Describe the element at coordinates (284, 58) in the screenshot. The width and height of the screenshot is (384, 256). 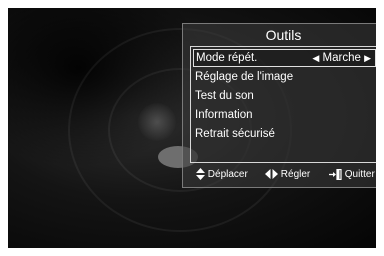
I see `menu-item-repeat-mode: Mode répét. ◀ Marche ▶` at that location.